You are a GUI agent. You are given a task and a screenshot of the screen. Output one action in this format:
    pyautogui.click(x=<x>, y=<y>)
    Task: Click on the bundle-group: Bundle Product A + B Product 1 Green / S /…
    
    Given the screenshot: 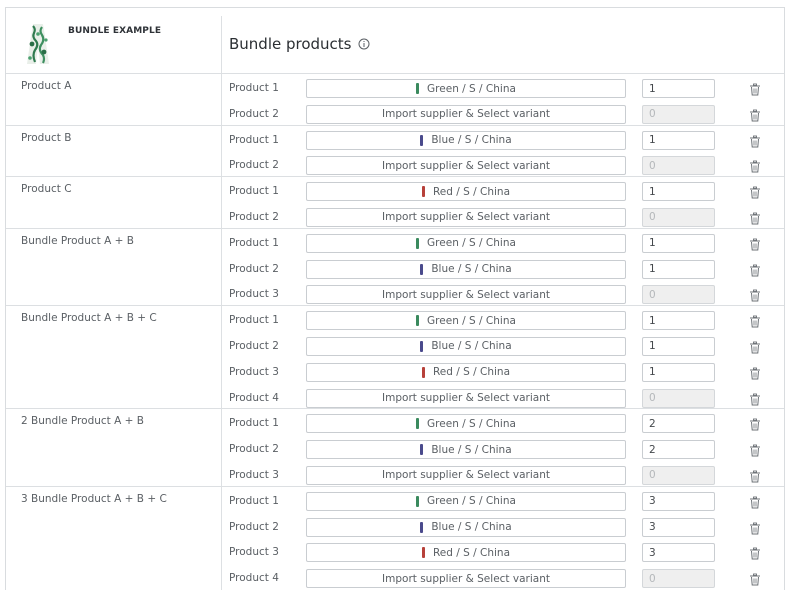 What is the action you would take?
    pyautogui.click(x=395, y=266)
    